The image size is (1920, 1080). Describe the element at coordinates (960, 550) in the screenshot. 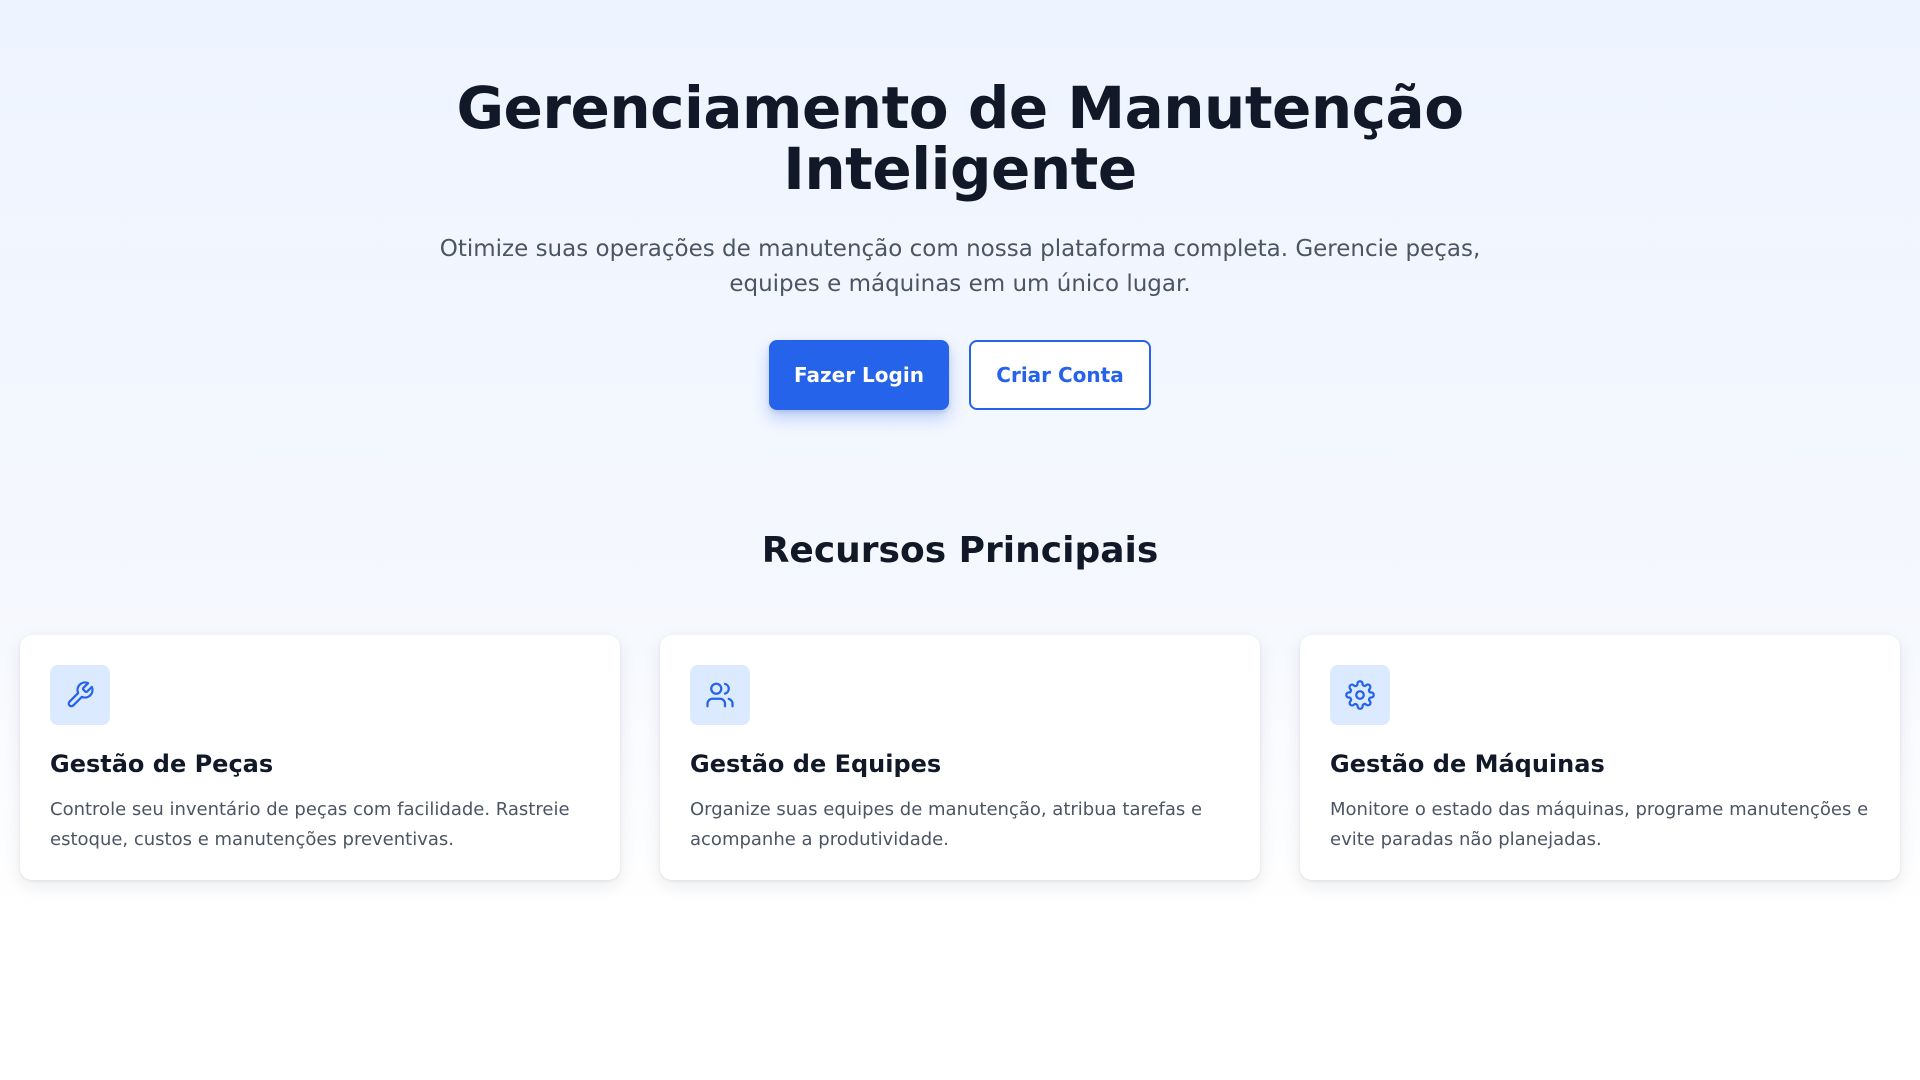

I see `features-title: Recursos Principais` at that location.